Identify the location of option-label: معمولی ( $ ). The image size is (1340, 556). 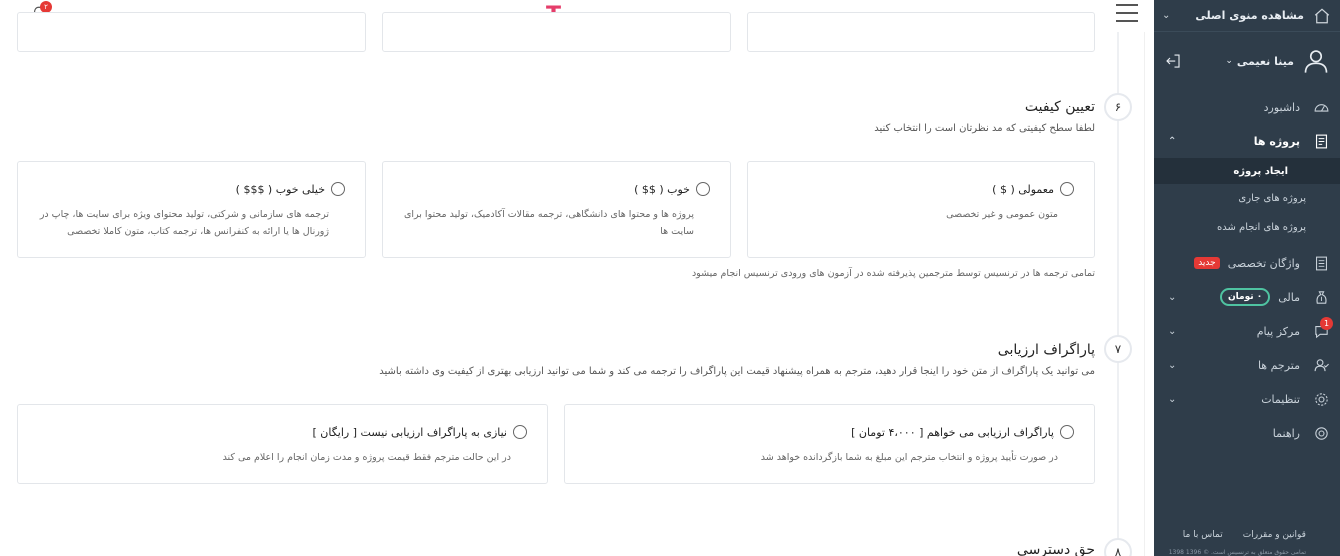
(1023, 189).